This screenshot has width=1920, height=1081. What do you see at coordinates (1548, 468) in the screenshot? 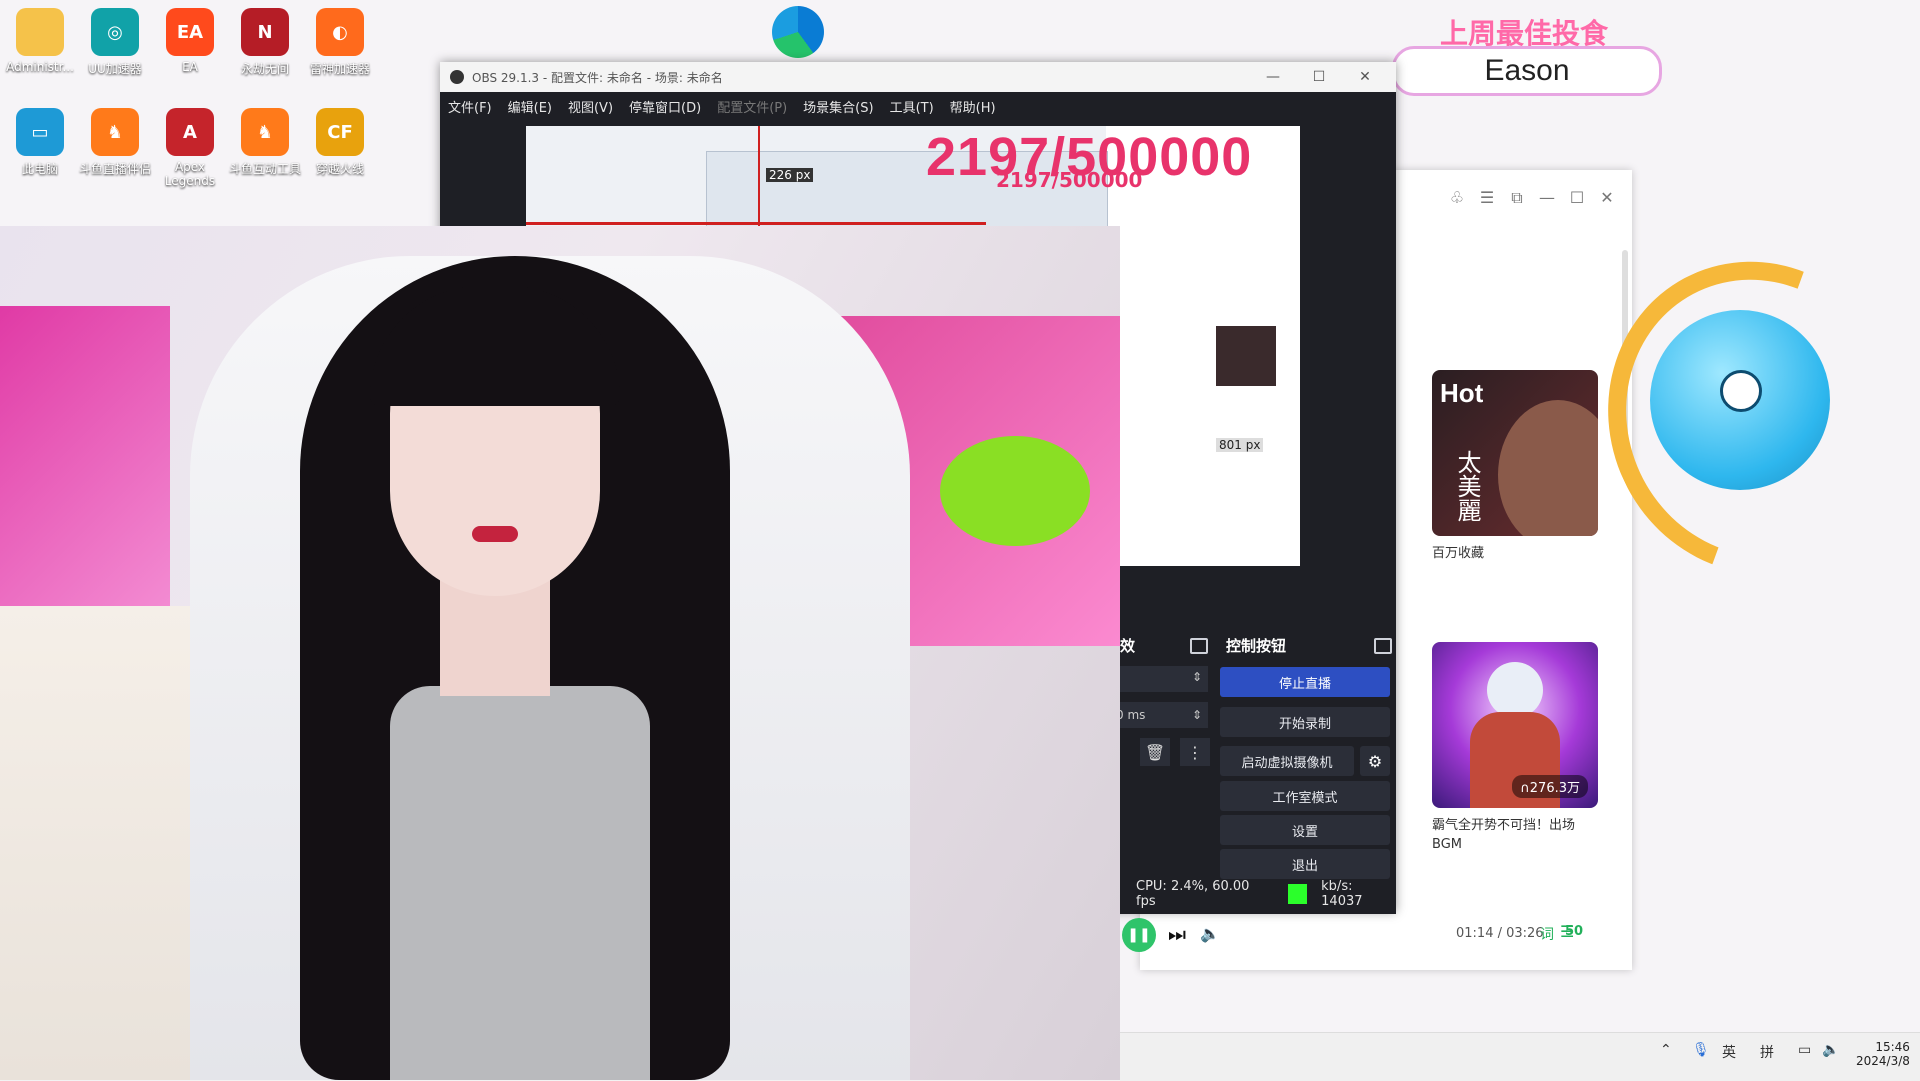
I see `album-art-face` at bounding box center [1548, 468].